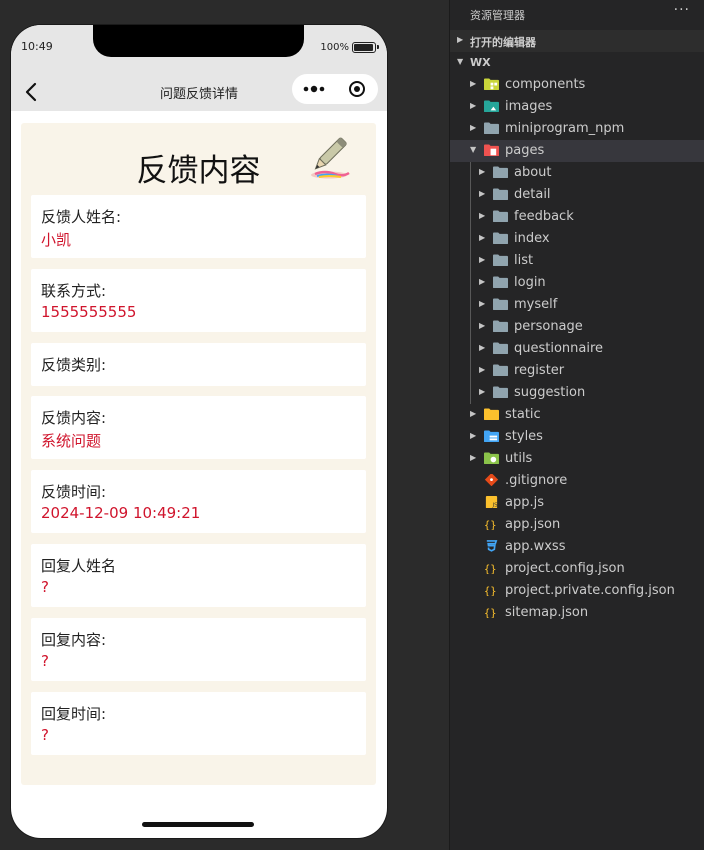 Image resolution: width=704 pixels, height=850 pixels. I want to click on status-bar: 10:49 100%, so click(199, 49).